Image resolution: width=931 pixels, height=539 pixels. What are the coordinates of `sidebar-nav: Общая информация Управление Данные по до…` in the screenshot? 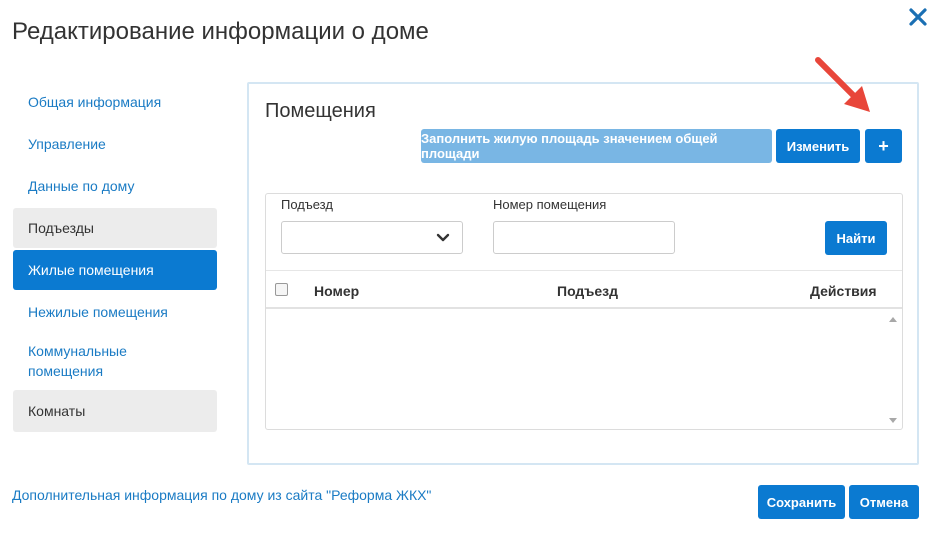 It's located at (115, 258).